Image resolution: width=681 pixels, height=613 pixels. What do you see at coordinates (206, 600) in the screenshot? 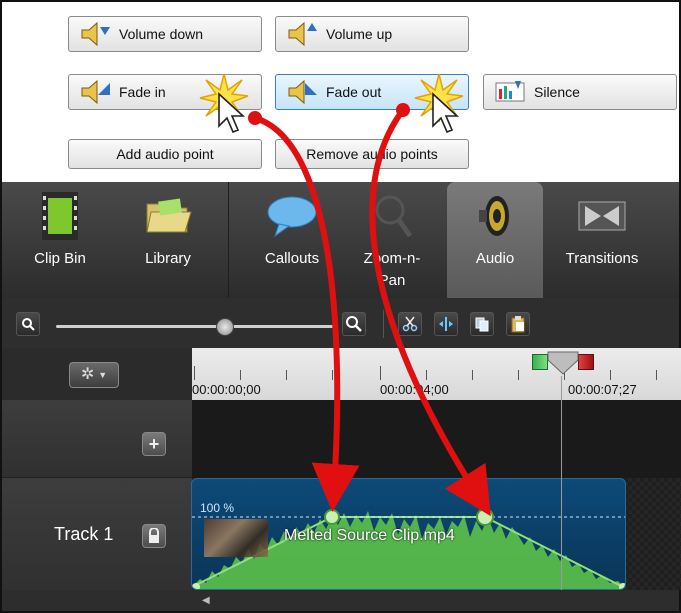
I see `scroll-left-arrow-icon: ◀` at bounding box center [206, 600].